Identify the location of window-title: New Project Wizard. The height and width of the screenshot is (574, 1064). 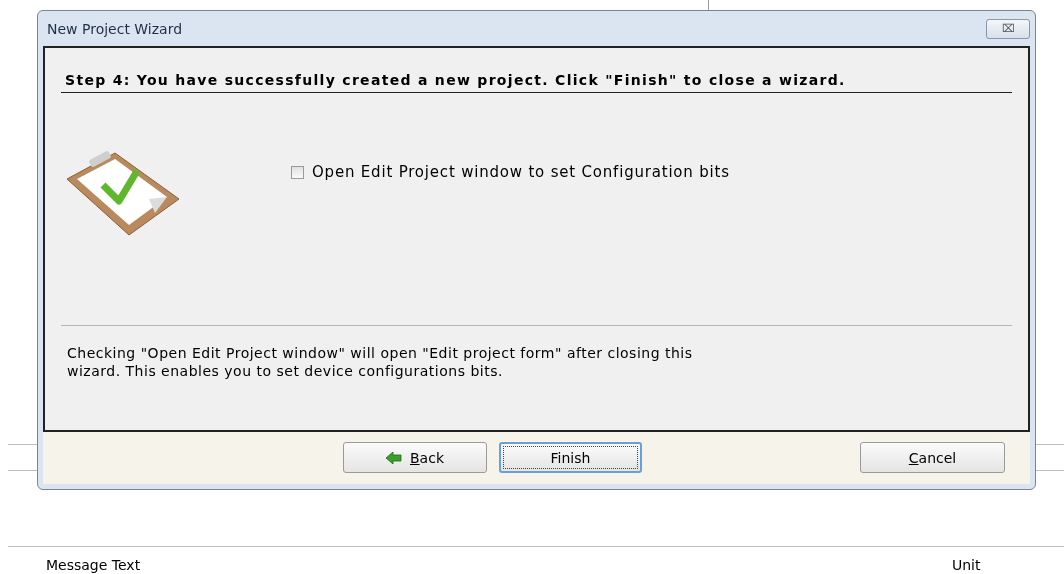
(114, 28).